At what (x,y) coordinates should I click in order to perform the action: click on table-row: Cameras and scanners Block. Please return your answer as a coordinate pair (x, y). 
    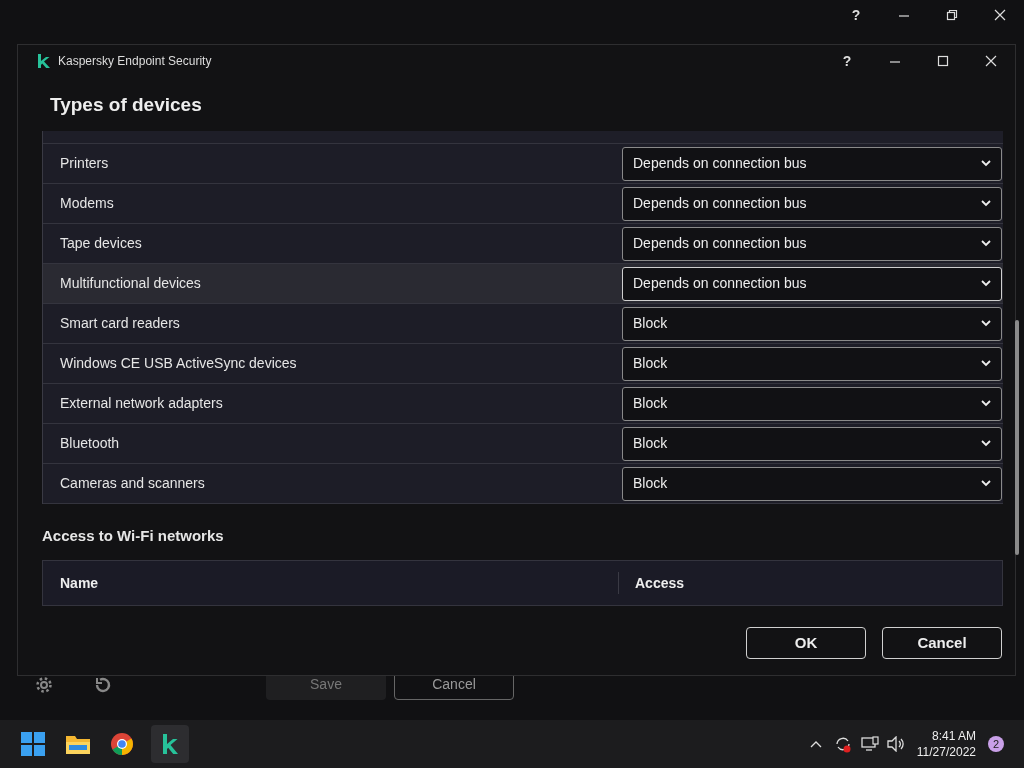
    Looking at the image, I should click on (523, 484).